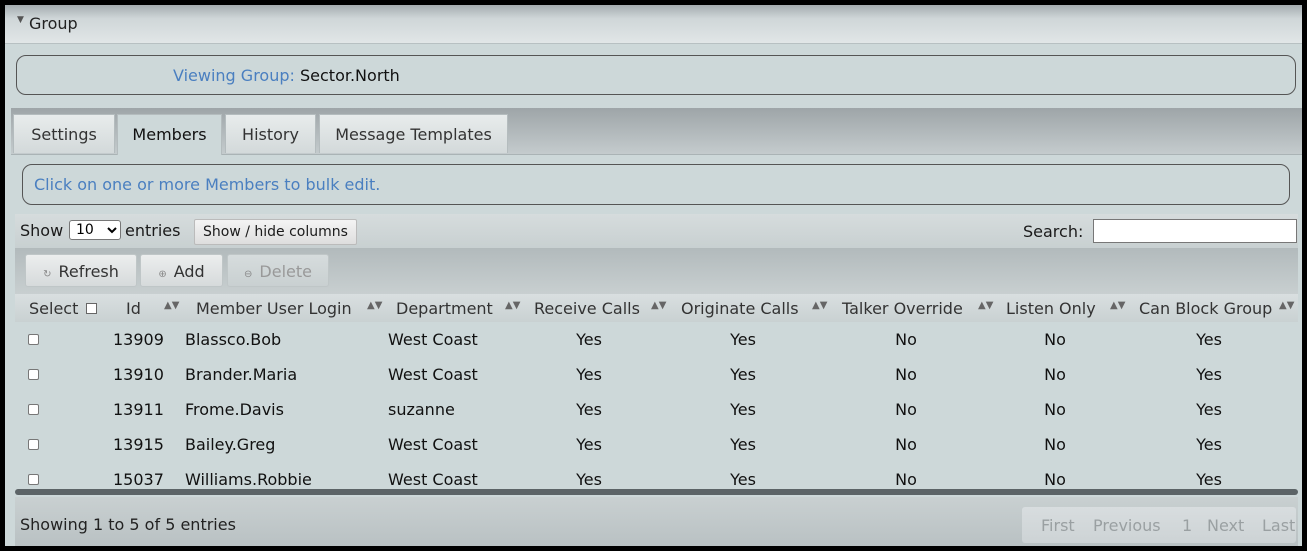 Image resolution: width=1307 pixels, height=551 pixels. I want to click on column-header-member-user-login: Member User Login, so click(274, 308).